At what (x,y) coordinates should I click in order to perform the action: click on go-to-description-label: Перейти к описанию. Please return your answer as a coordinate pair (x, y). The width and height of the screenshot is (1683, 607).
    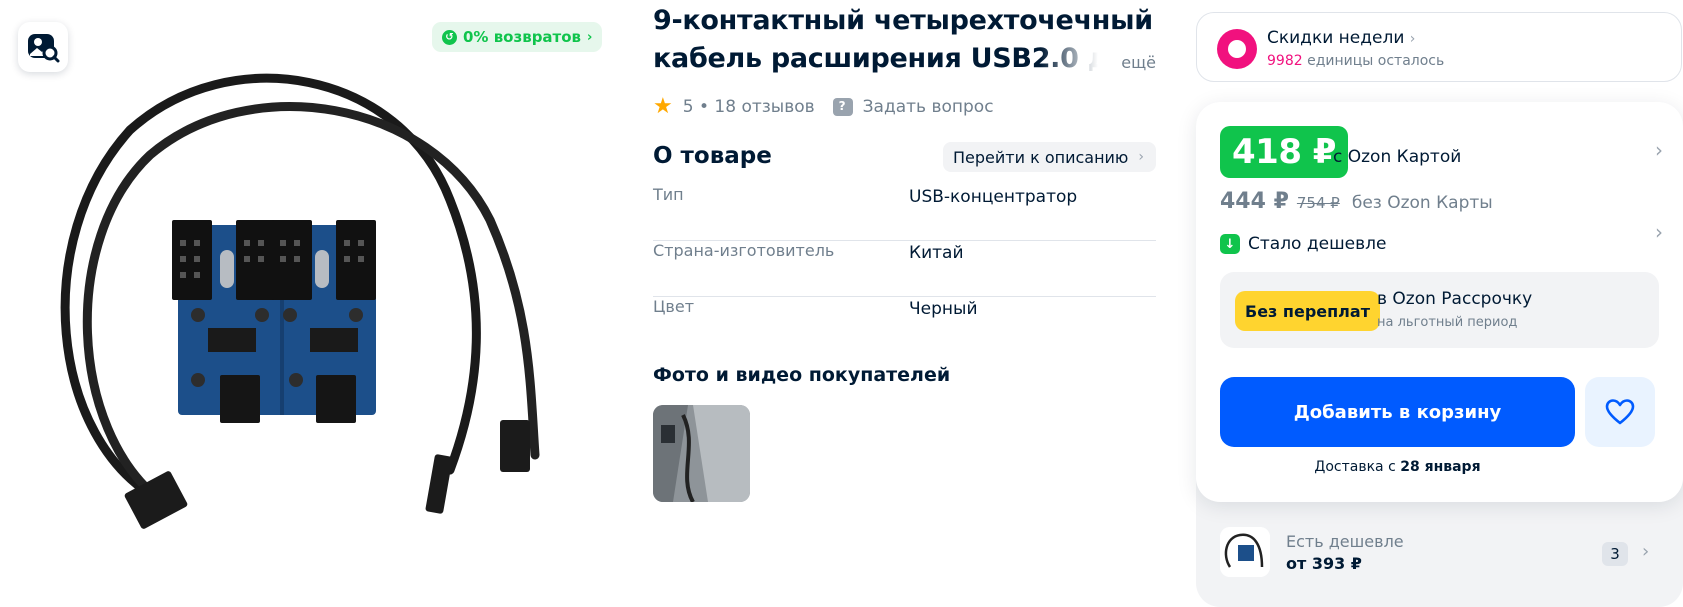
    Looking at the image, I should click on (1040, 157).